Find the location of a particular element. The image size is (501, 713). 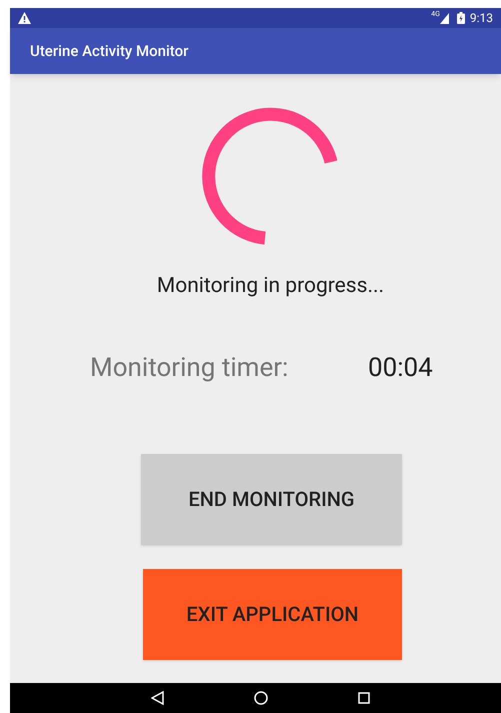

action-button: END MONITORING is located at coordinates (271, 499).